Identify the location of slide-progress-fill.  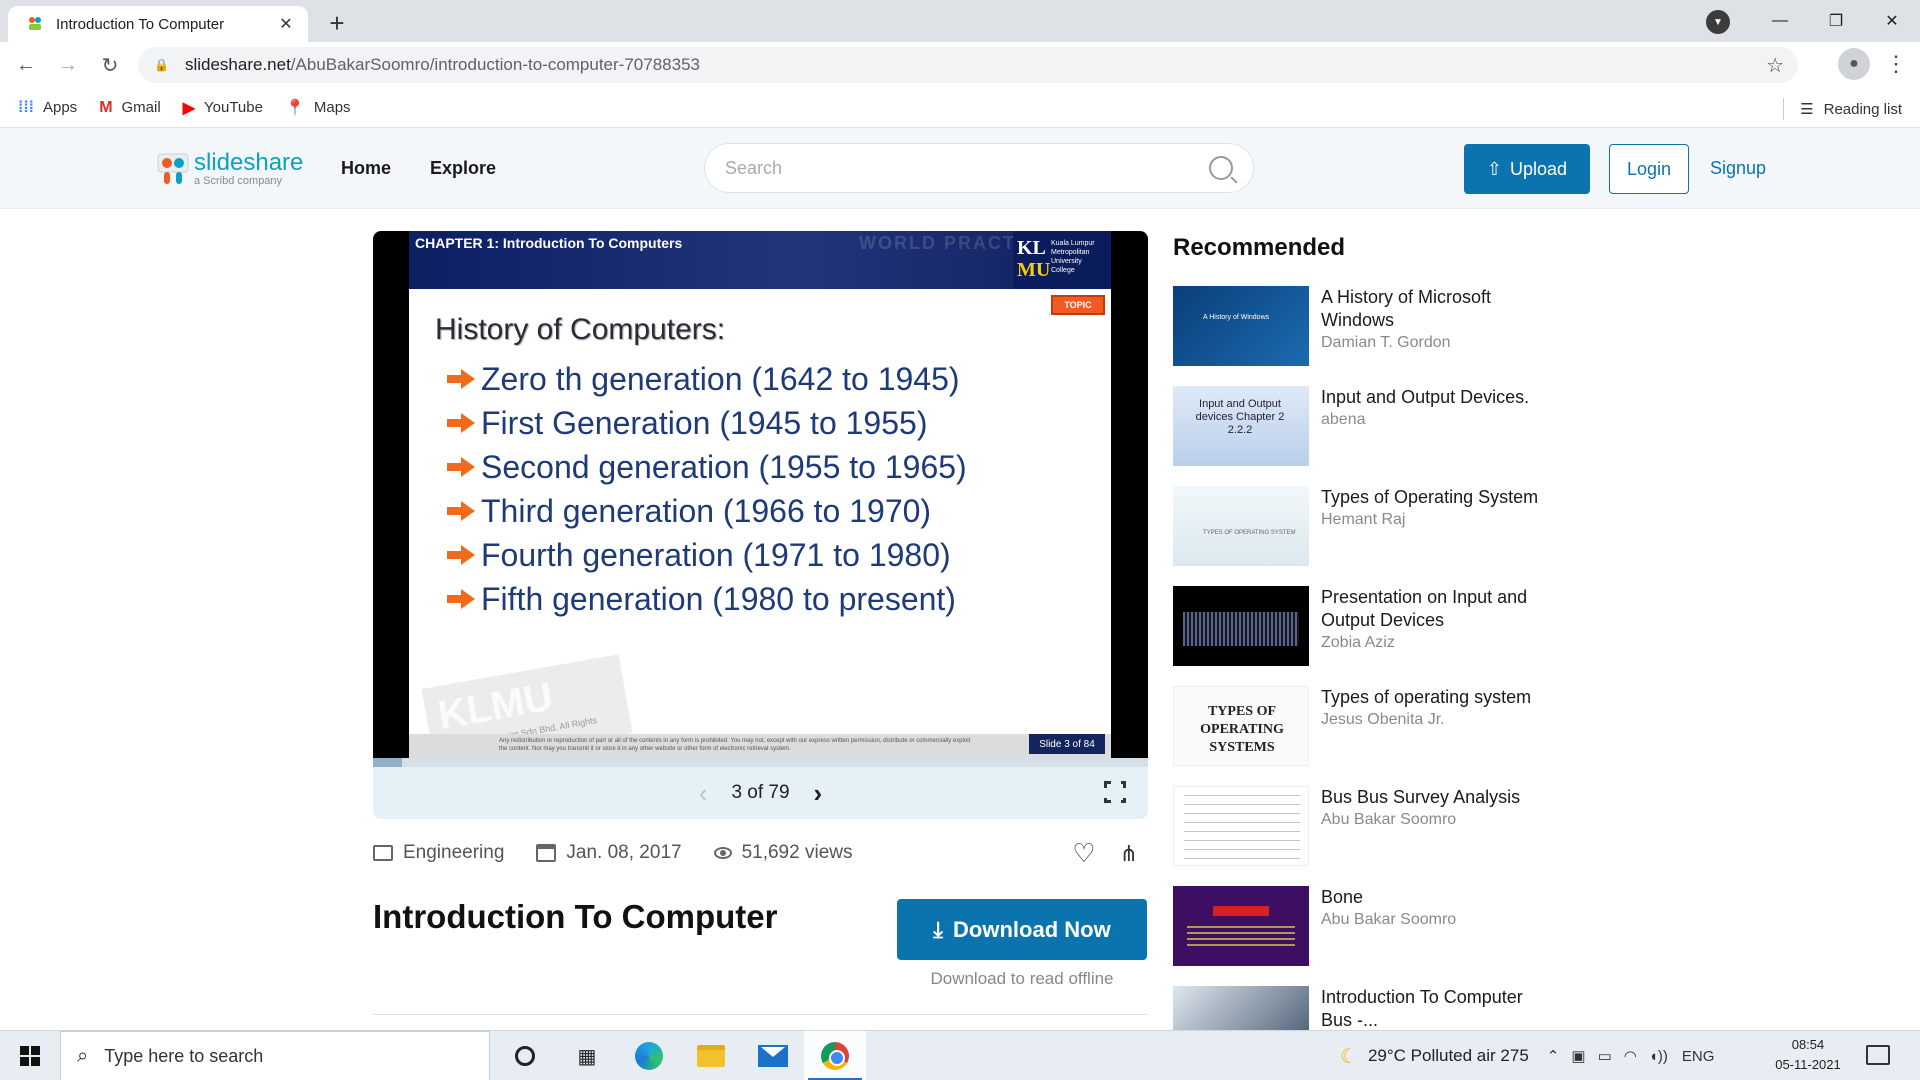
(388, 762).